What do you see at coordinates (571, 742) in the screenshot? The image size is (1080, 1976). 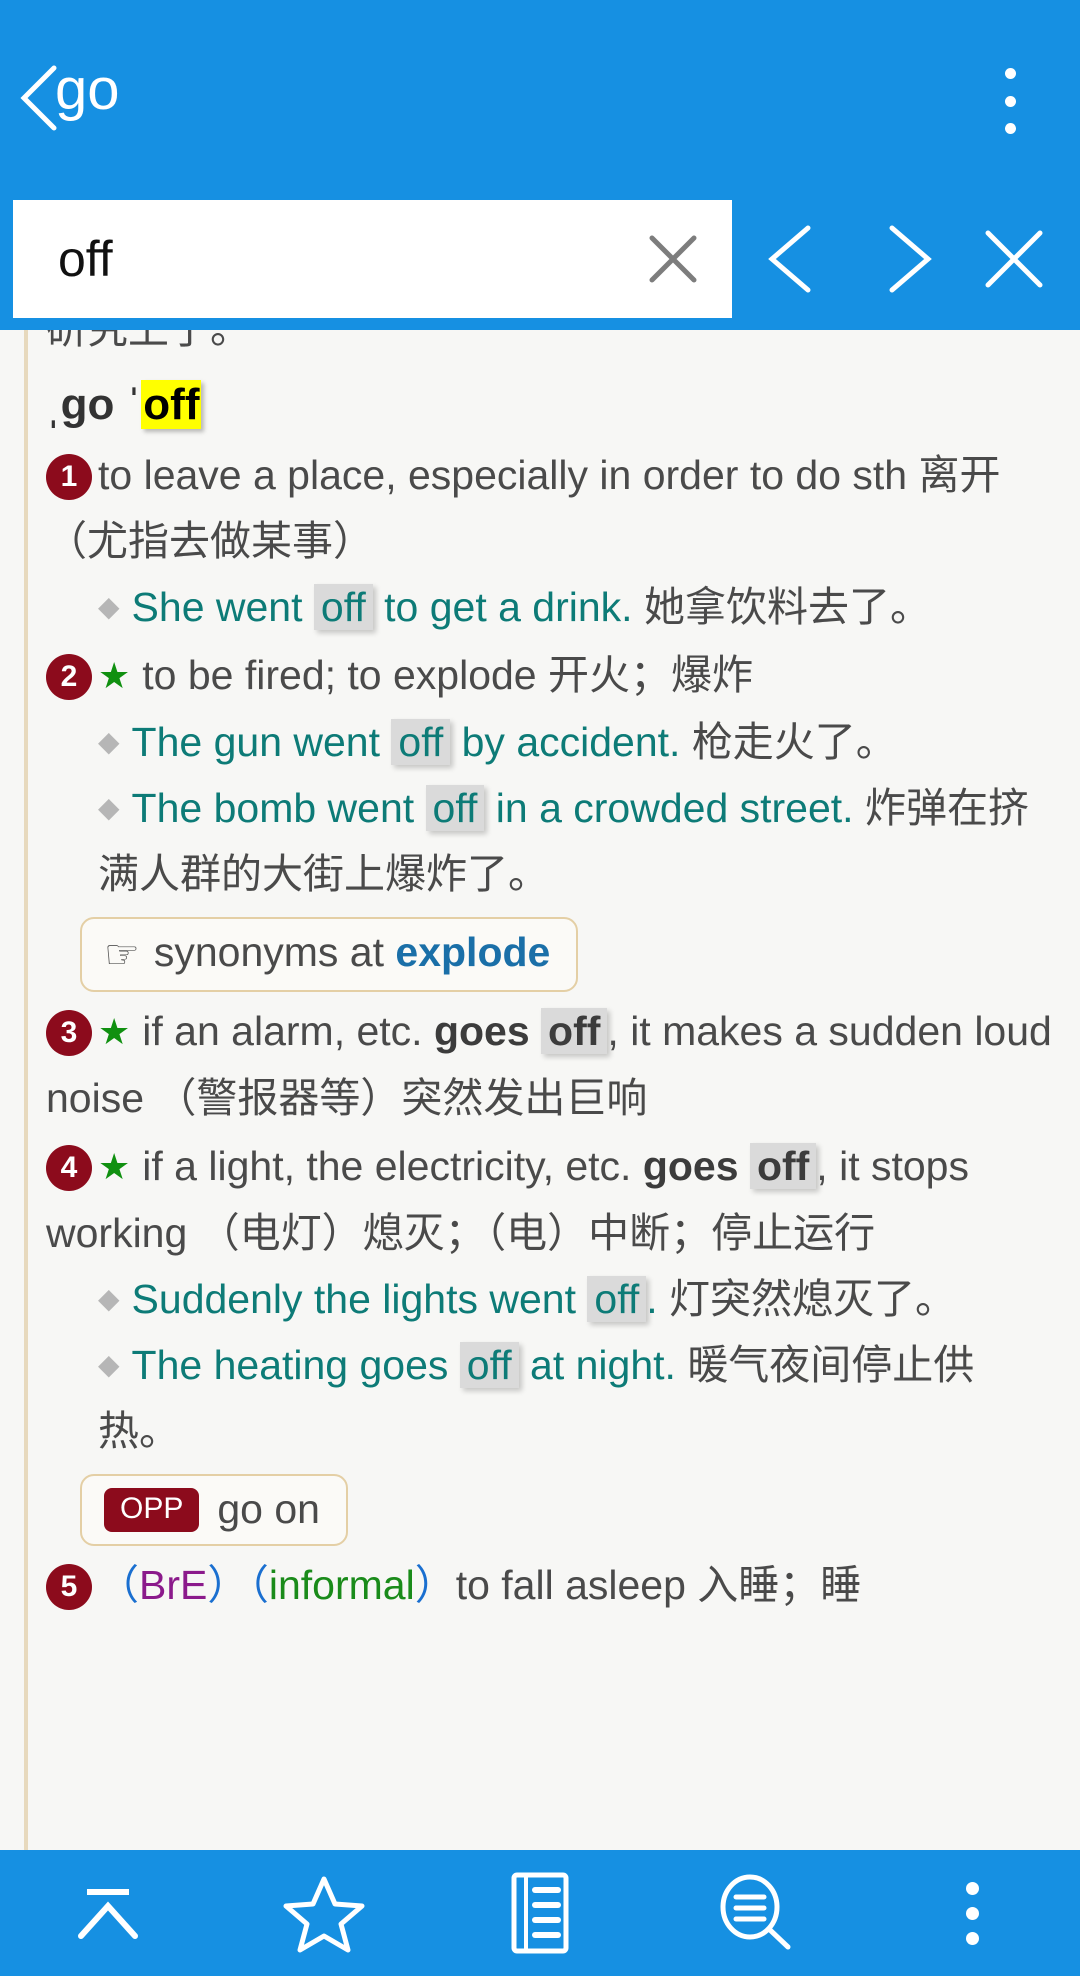 I see `example-en-part: by accident.` at bounding box center [571, 742].